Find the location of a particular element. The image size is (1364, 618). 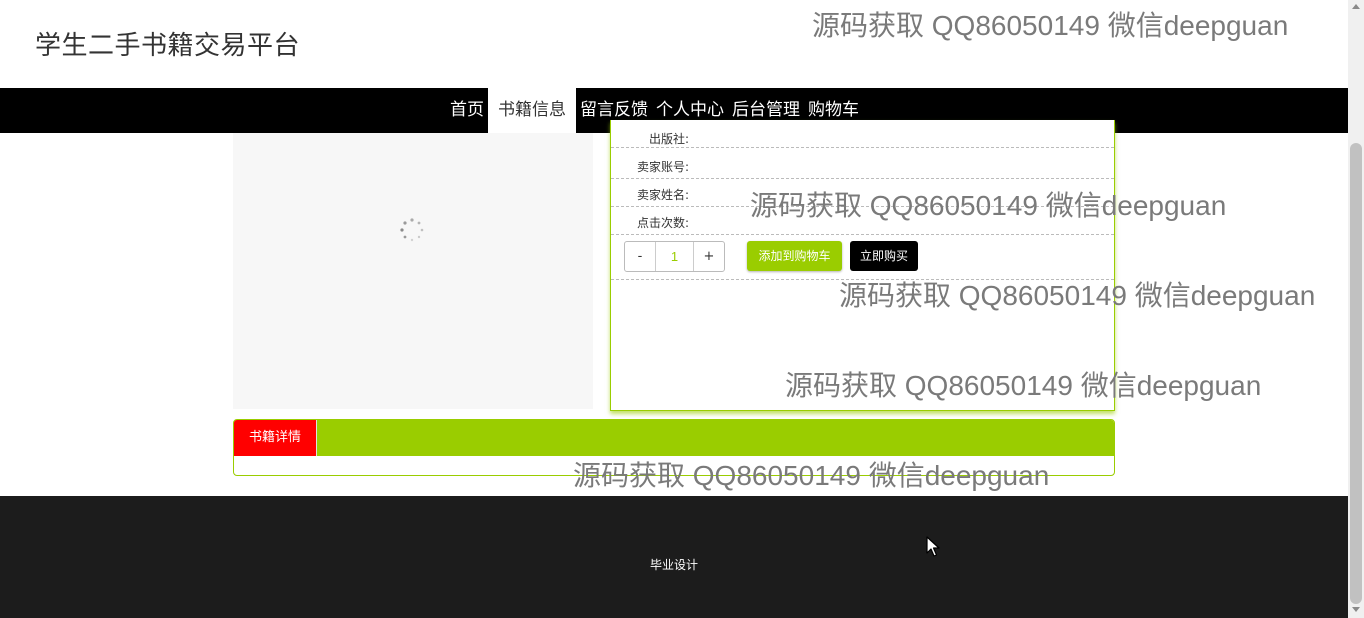

info-label-click-count: 点击次数: is located at coordinates (662, 223).